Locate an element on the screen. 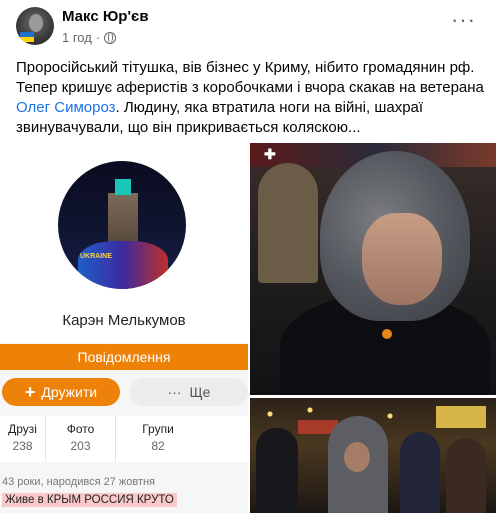  hooded-person-face is located at coordinates (357, 457).